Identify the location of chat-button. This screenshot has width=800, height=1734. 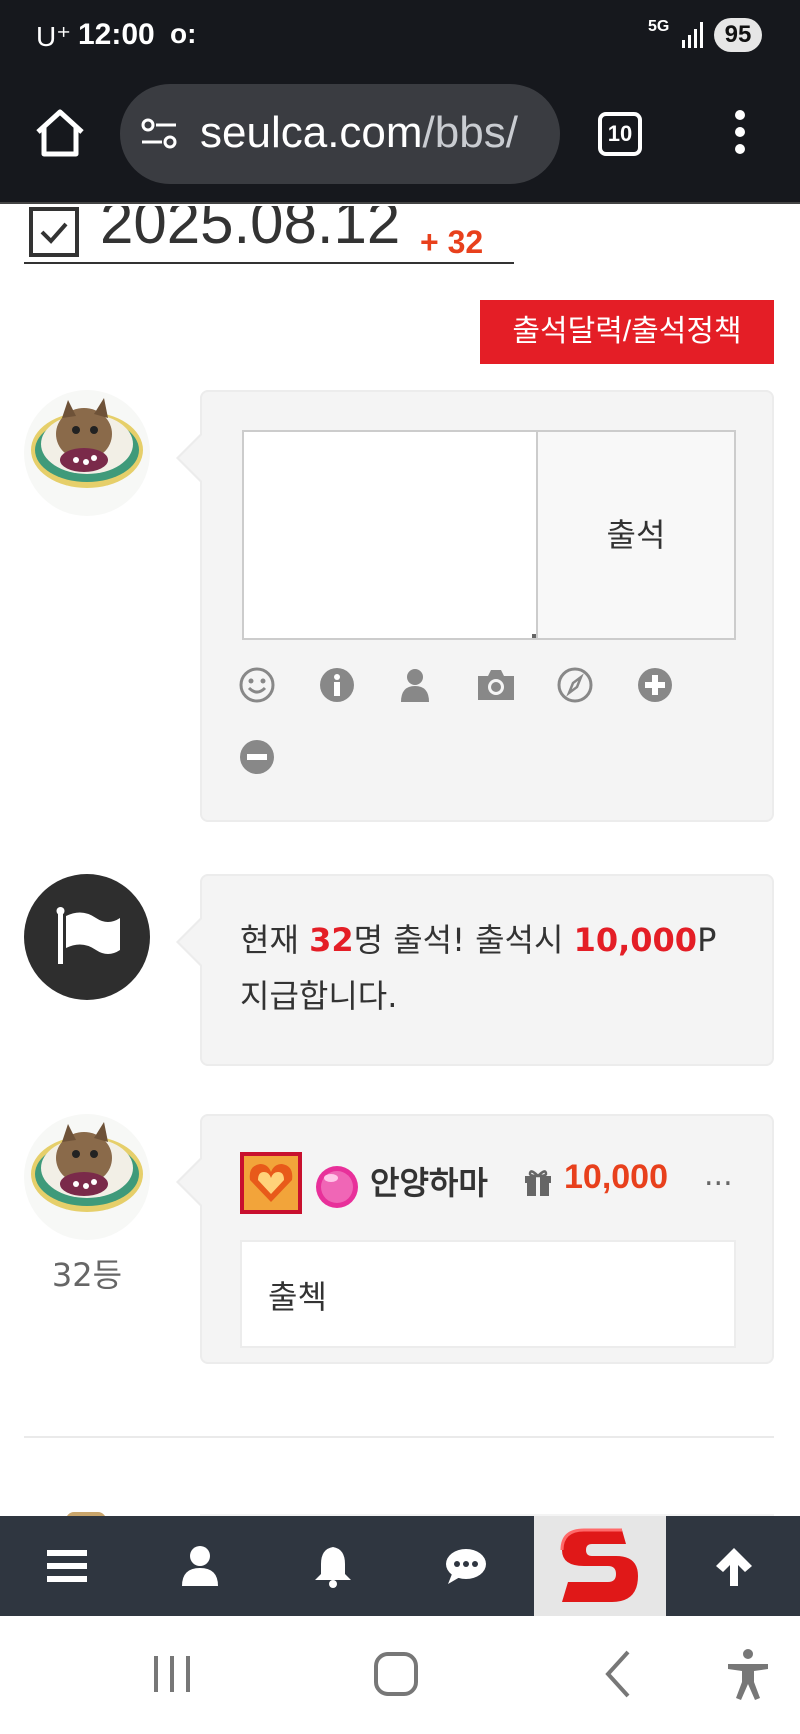
(465, 1566).